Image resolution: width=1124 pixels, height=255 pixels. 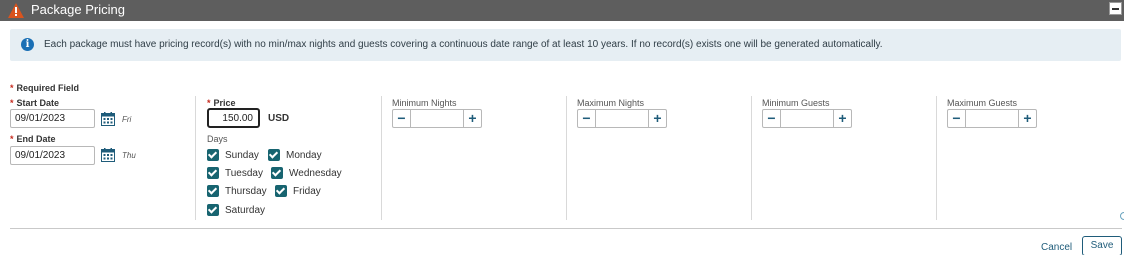 I want to click on end-date-label: * End Date, so click(x=33, y=139).